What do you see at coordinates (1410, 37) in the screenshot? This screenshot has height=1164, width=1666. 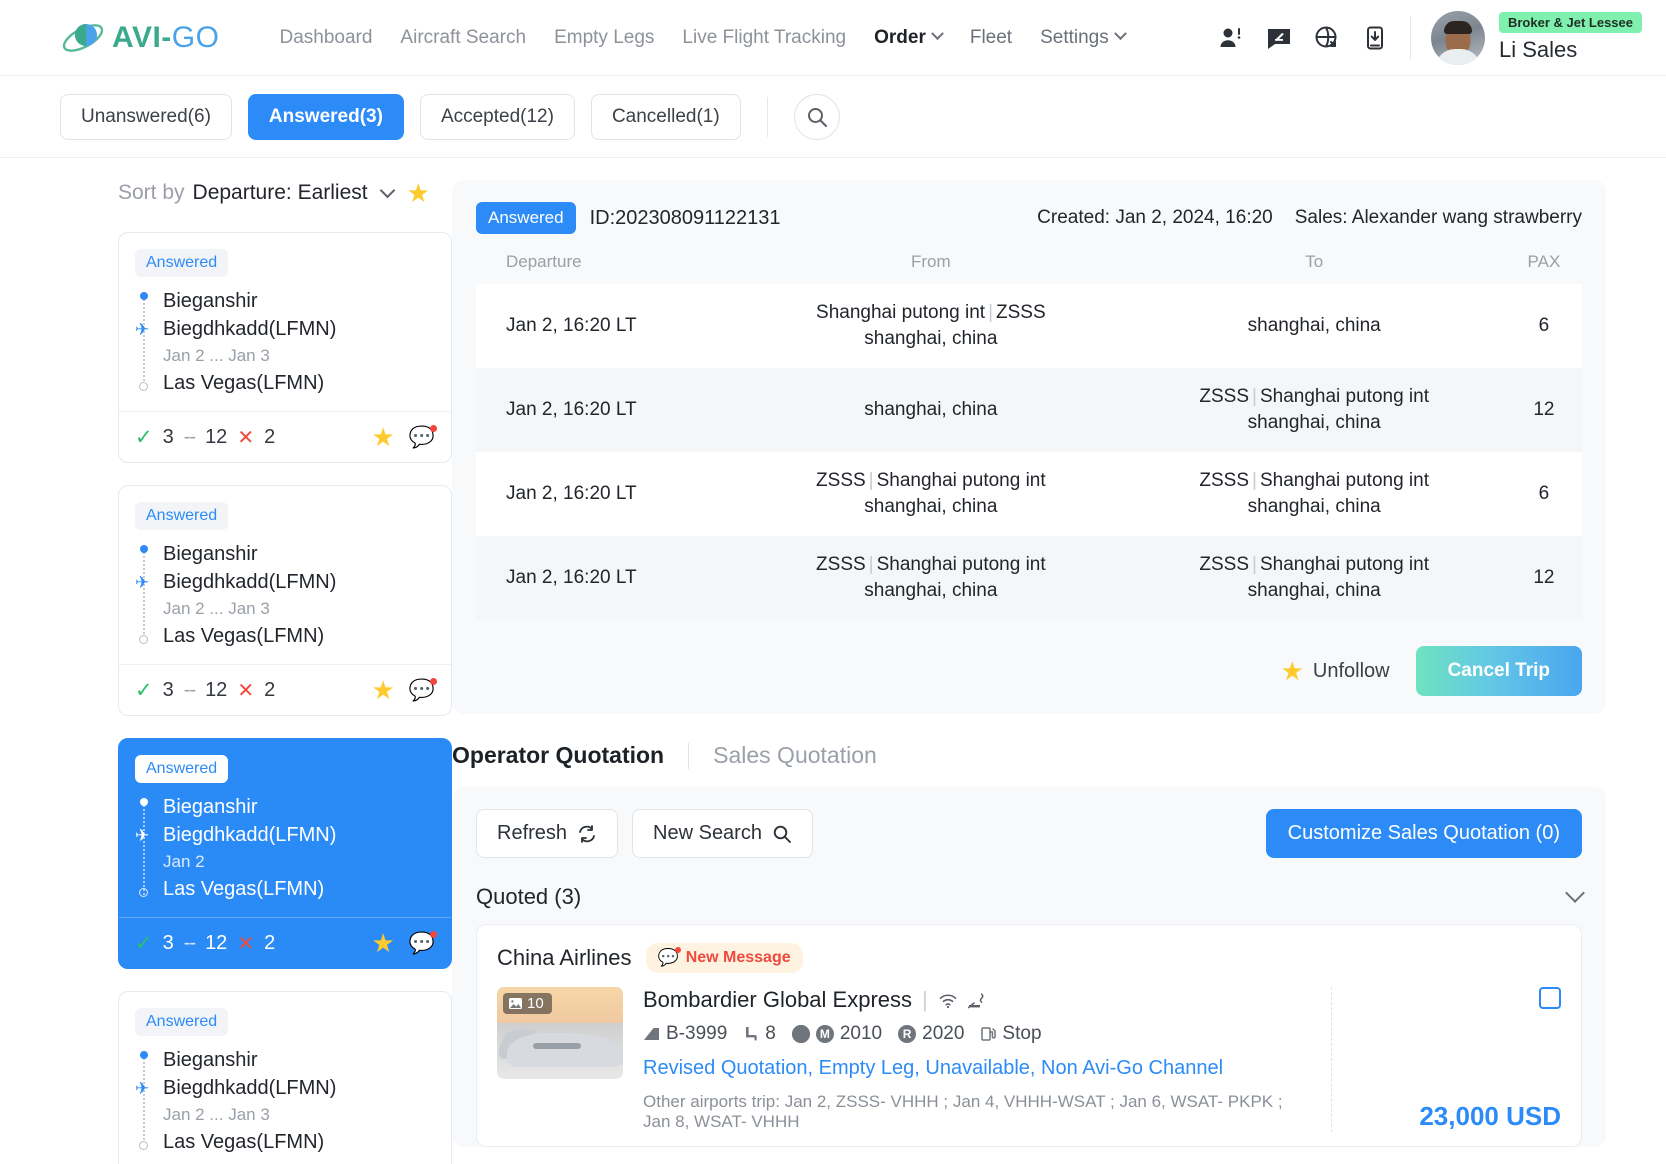 I see `header-divider` at bounding box center [1410, 37].